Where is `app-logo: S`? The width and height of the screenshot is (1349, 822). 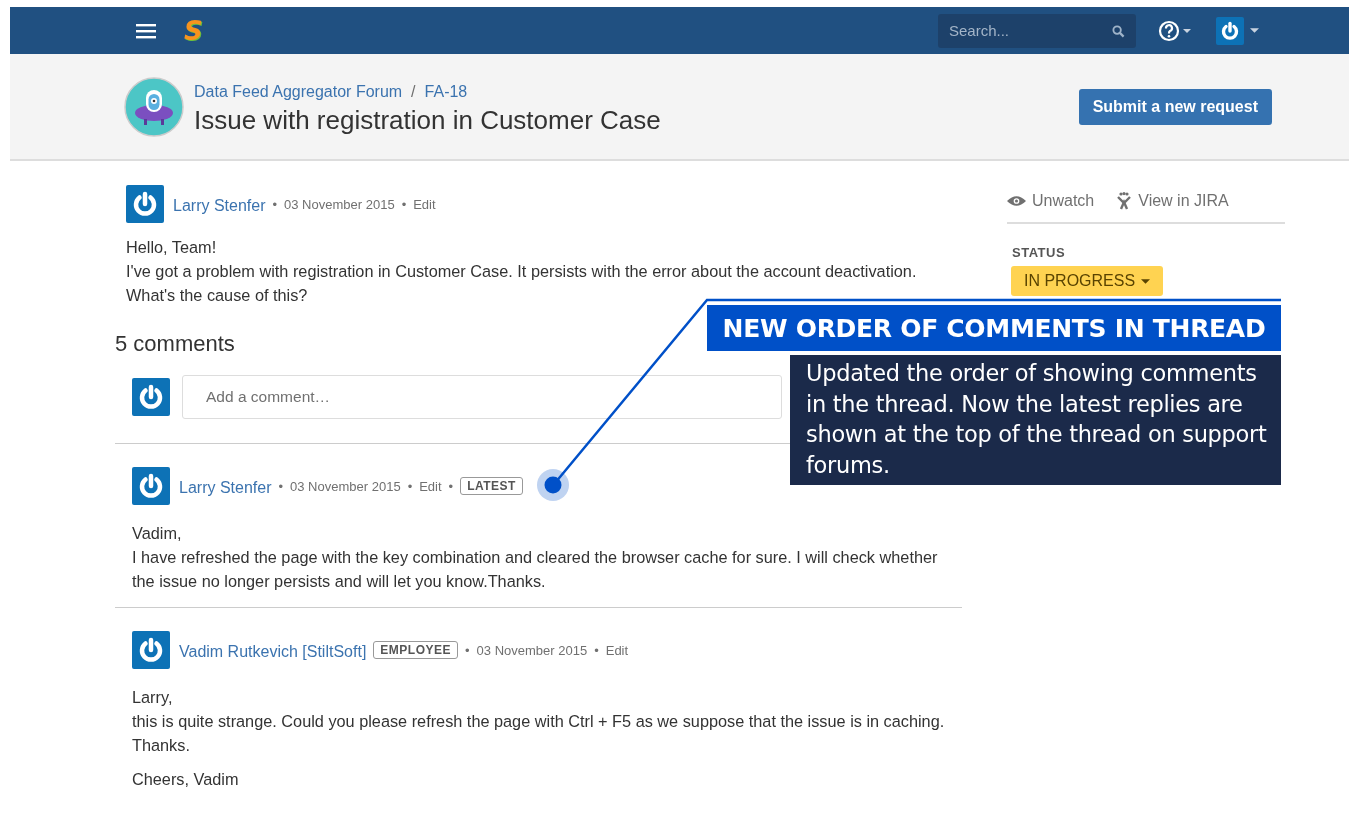
app-logo: S is located at coordinates (193, 30).